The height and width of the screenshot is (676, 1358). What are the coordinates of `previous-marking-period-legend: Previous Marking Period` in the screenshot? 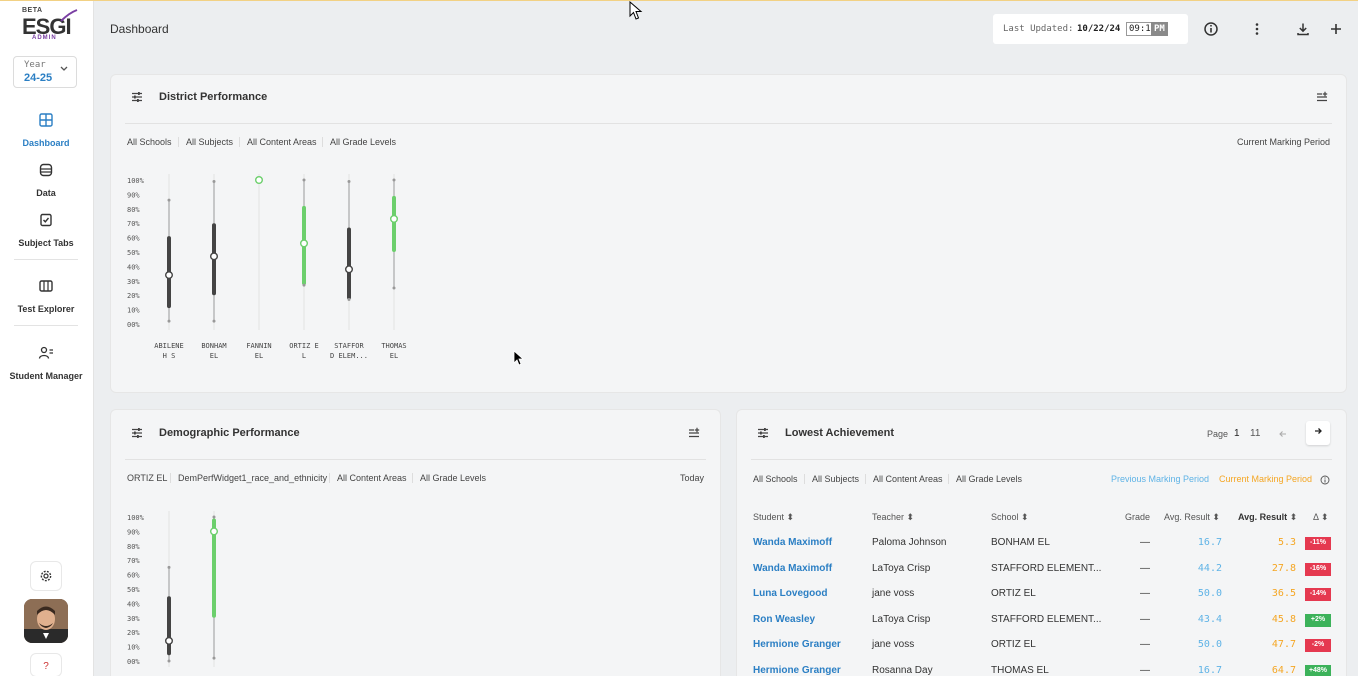 It's located at (1160, 479).